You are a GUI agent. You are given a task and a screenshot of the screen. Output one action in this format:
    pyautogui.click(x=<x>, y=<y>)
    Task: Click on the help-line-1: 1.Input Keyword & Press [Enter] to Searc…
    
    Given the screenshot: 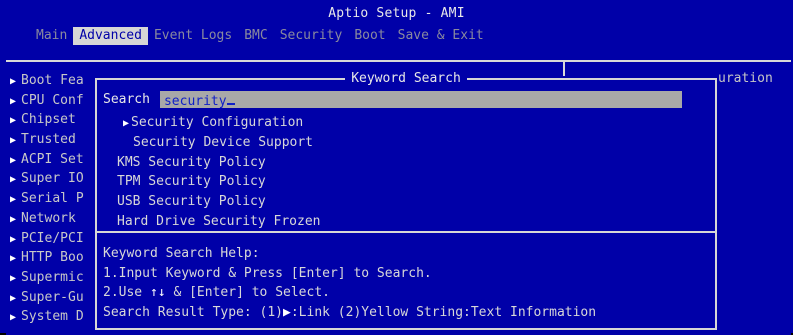 What is the action you would take?
    pyautogui.click(x=267, y=273)
    